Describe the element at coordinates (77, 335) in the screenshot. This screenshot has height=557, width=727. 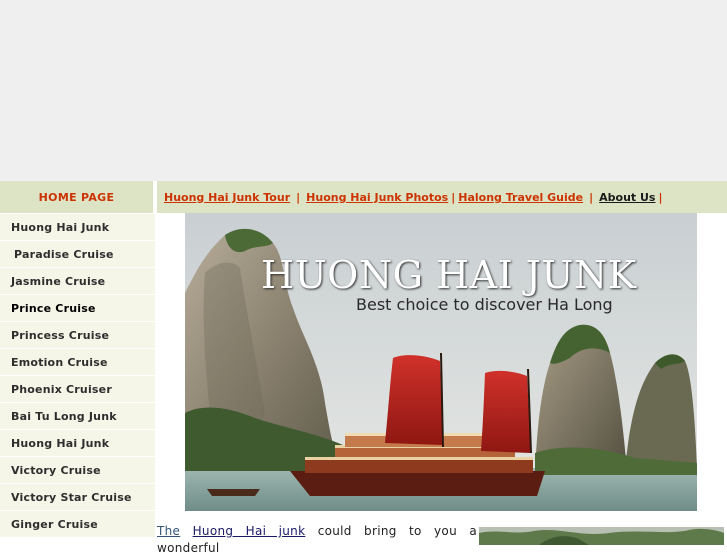
I see `sidebar-item-princess-cruise: Princess Cruise` at that location.